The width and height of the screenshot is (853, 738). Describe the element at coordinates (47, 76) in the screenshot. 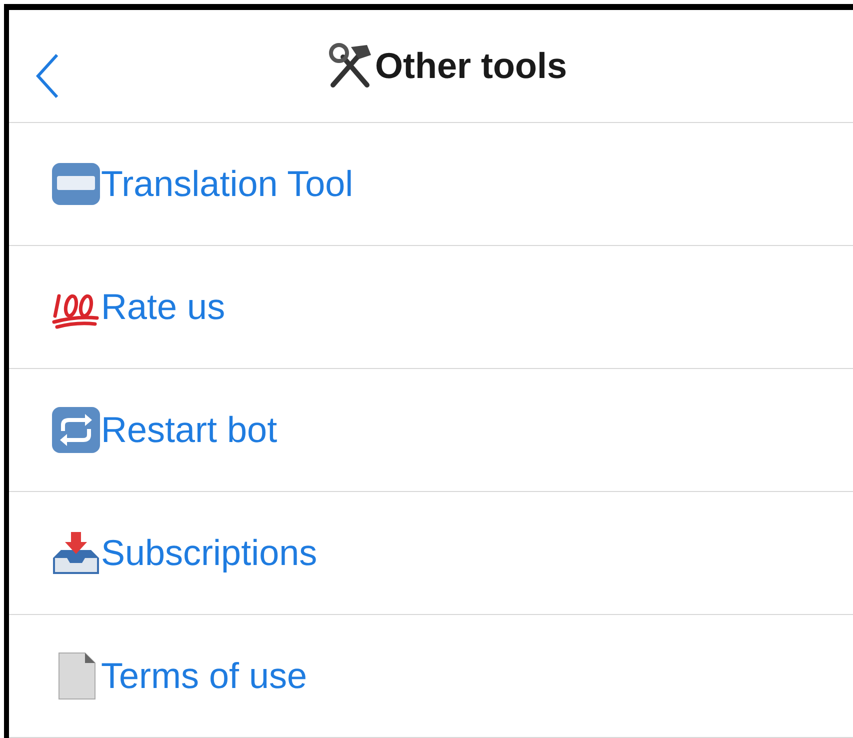

I see `back-button` at that location.